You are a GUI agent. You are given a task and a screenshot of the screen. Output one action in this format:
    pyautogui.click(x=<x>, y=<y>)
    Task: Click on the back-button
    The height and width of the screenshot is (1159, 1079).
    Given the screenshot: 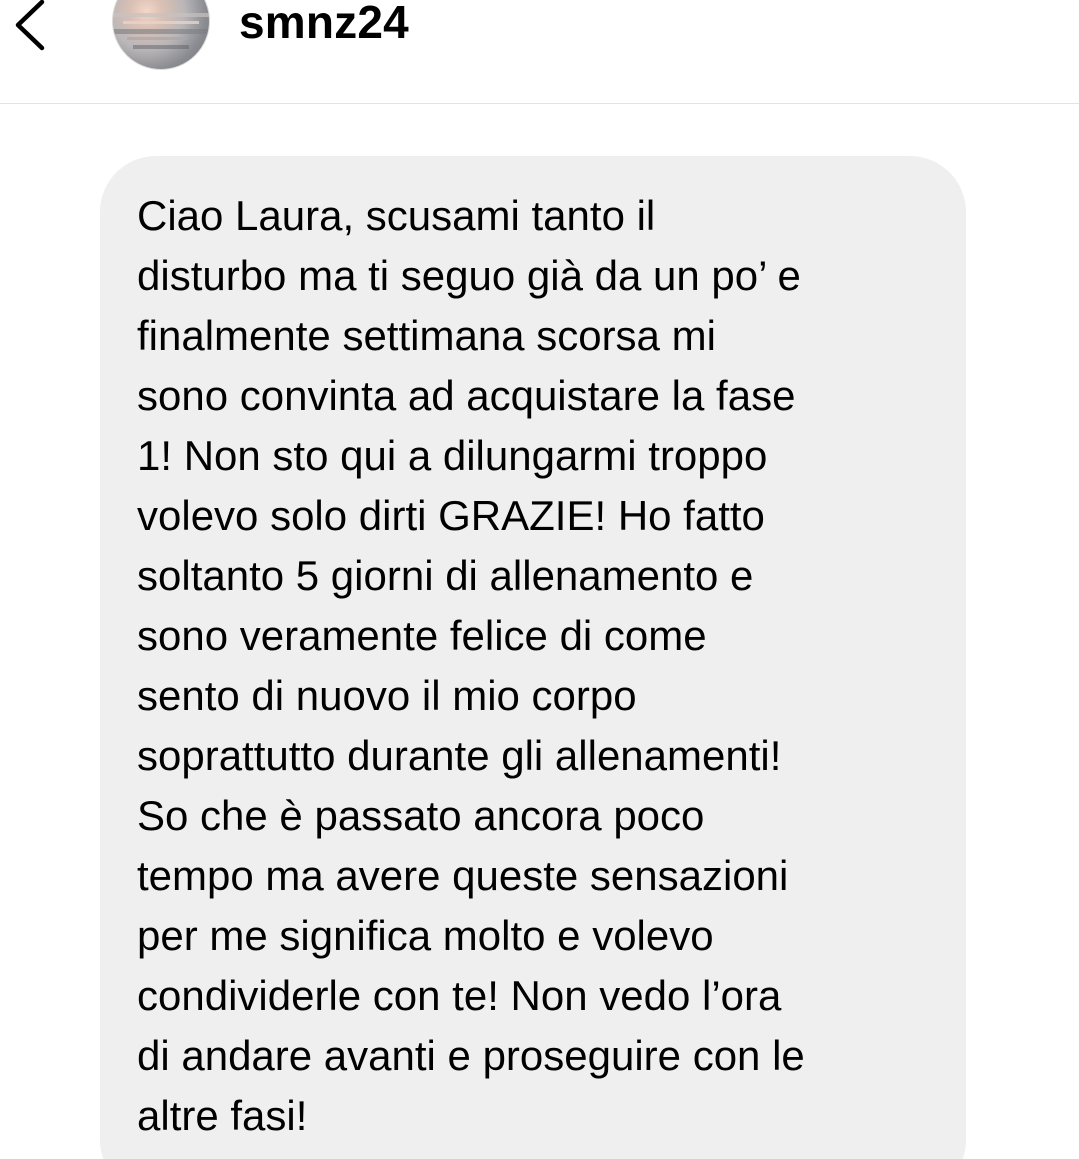 What is the action you would take?
    pyautogui.click(x=30, y=28)
    